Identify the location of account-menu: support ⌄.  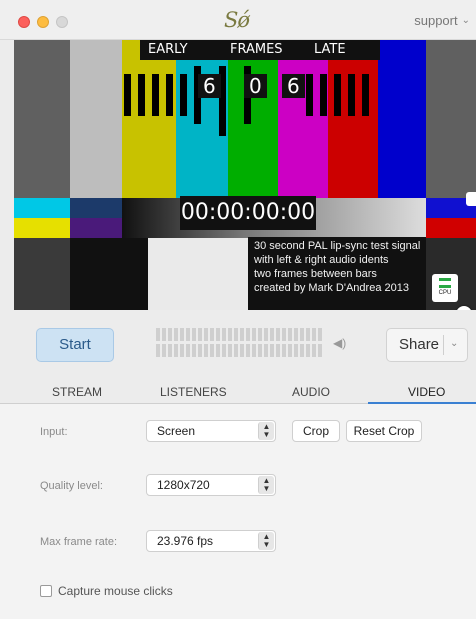
(442, 20).